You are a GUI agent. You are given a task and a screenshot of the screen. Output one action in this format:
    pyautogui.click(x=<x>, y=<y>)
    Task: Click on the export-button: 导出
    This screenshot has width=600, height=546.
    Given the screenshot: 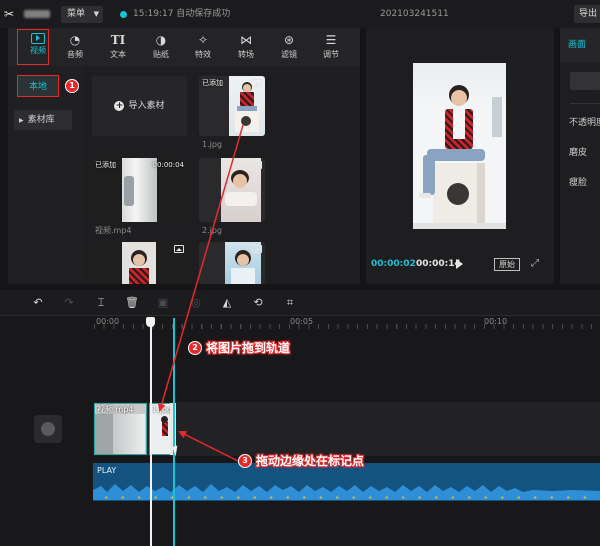 What is the action you would take?
    pyautogui.click(x=587, y=14)
    